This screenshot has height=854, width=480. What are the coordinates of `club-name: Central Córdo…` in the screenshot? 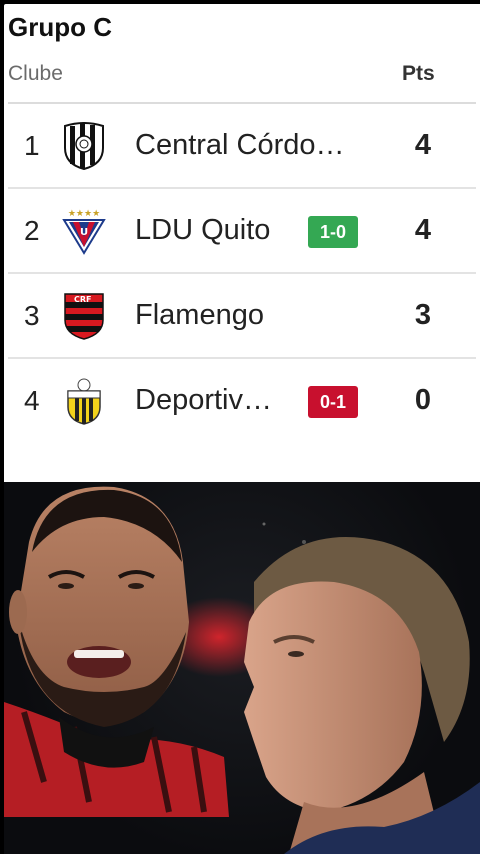 It's located at (240, 145).